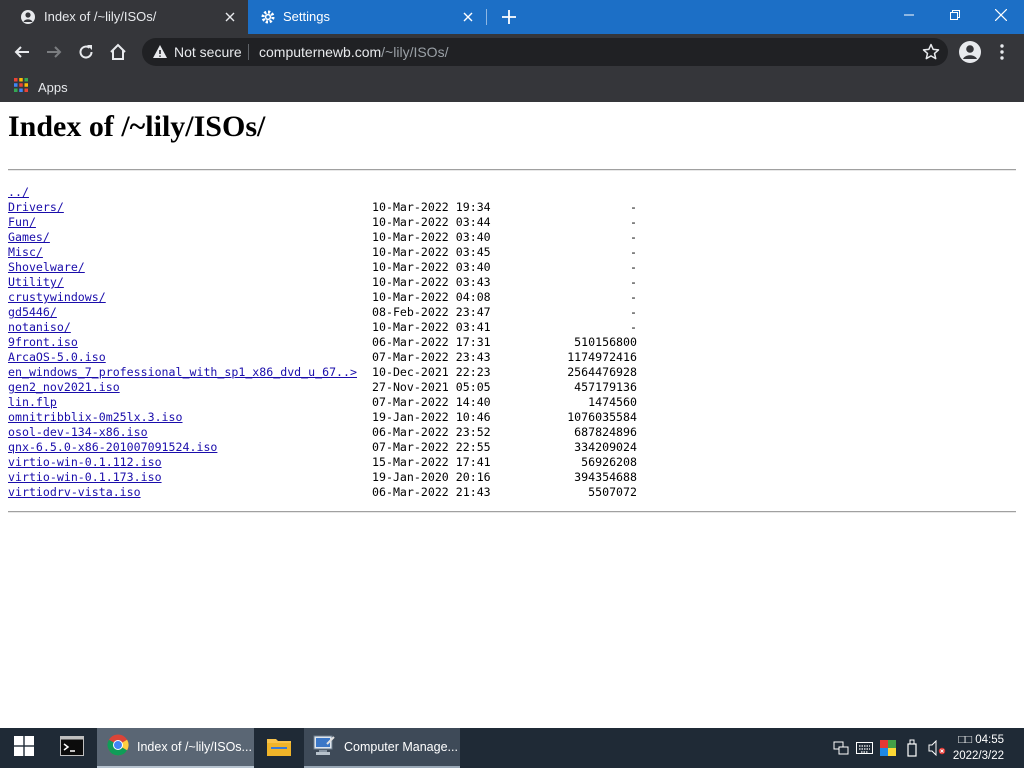  I want to click on tab-title: Settings, so click(306, 16).